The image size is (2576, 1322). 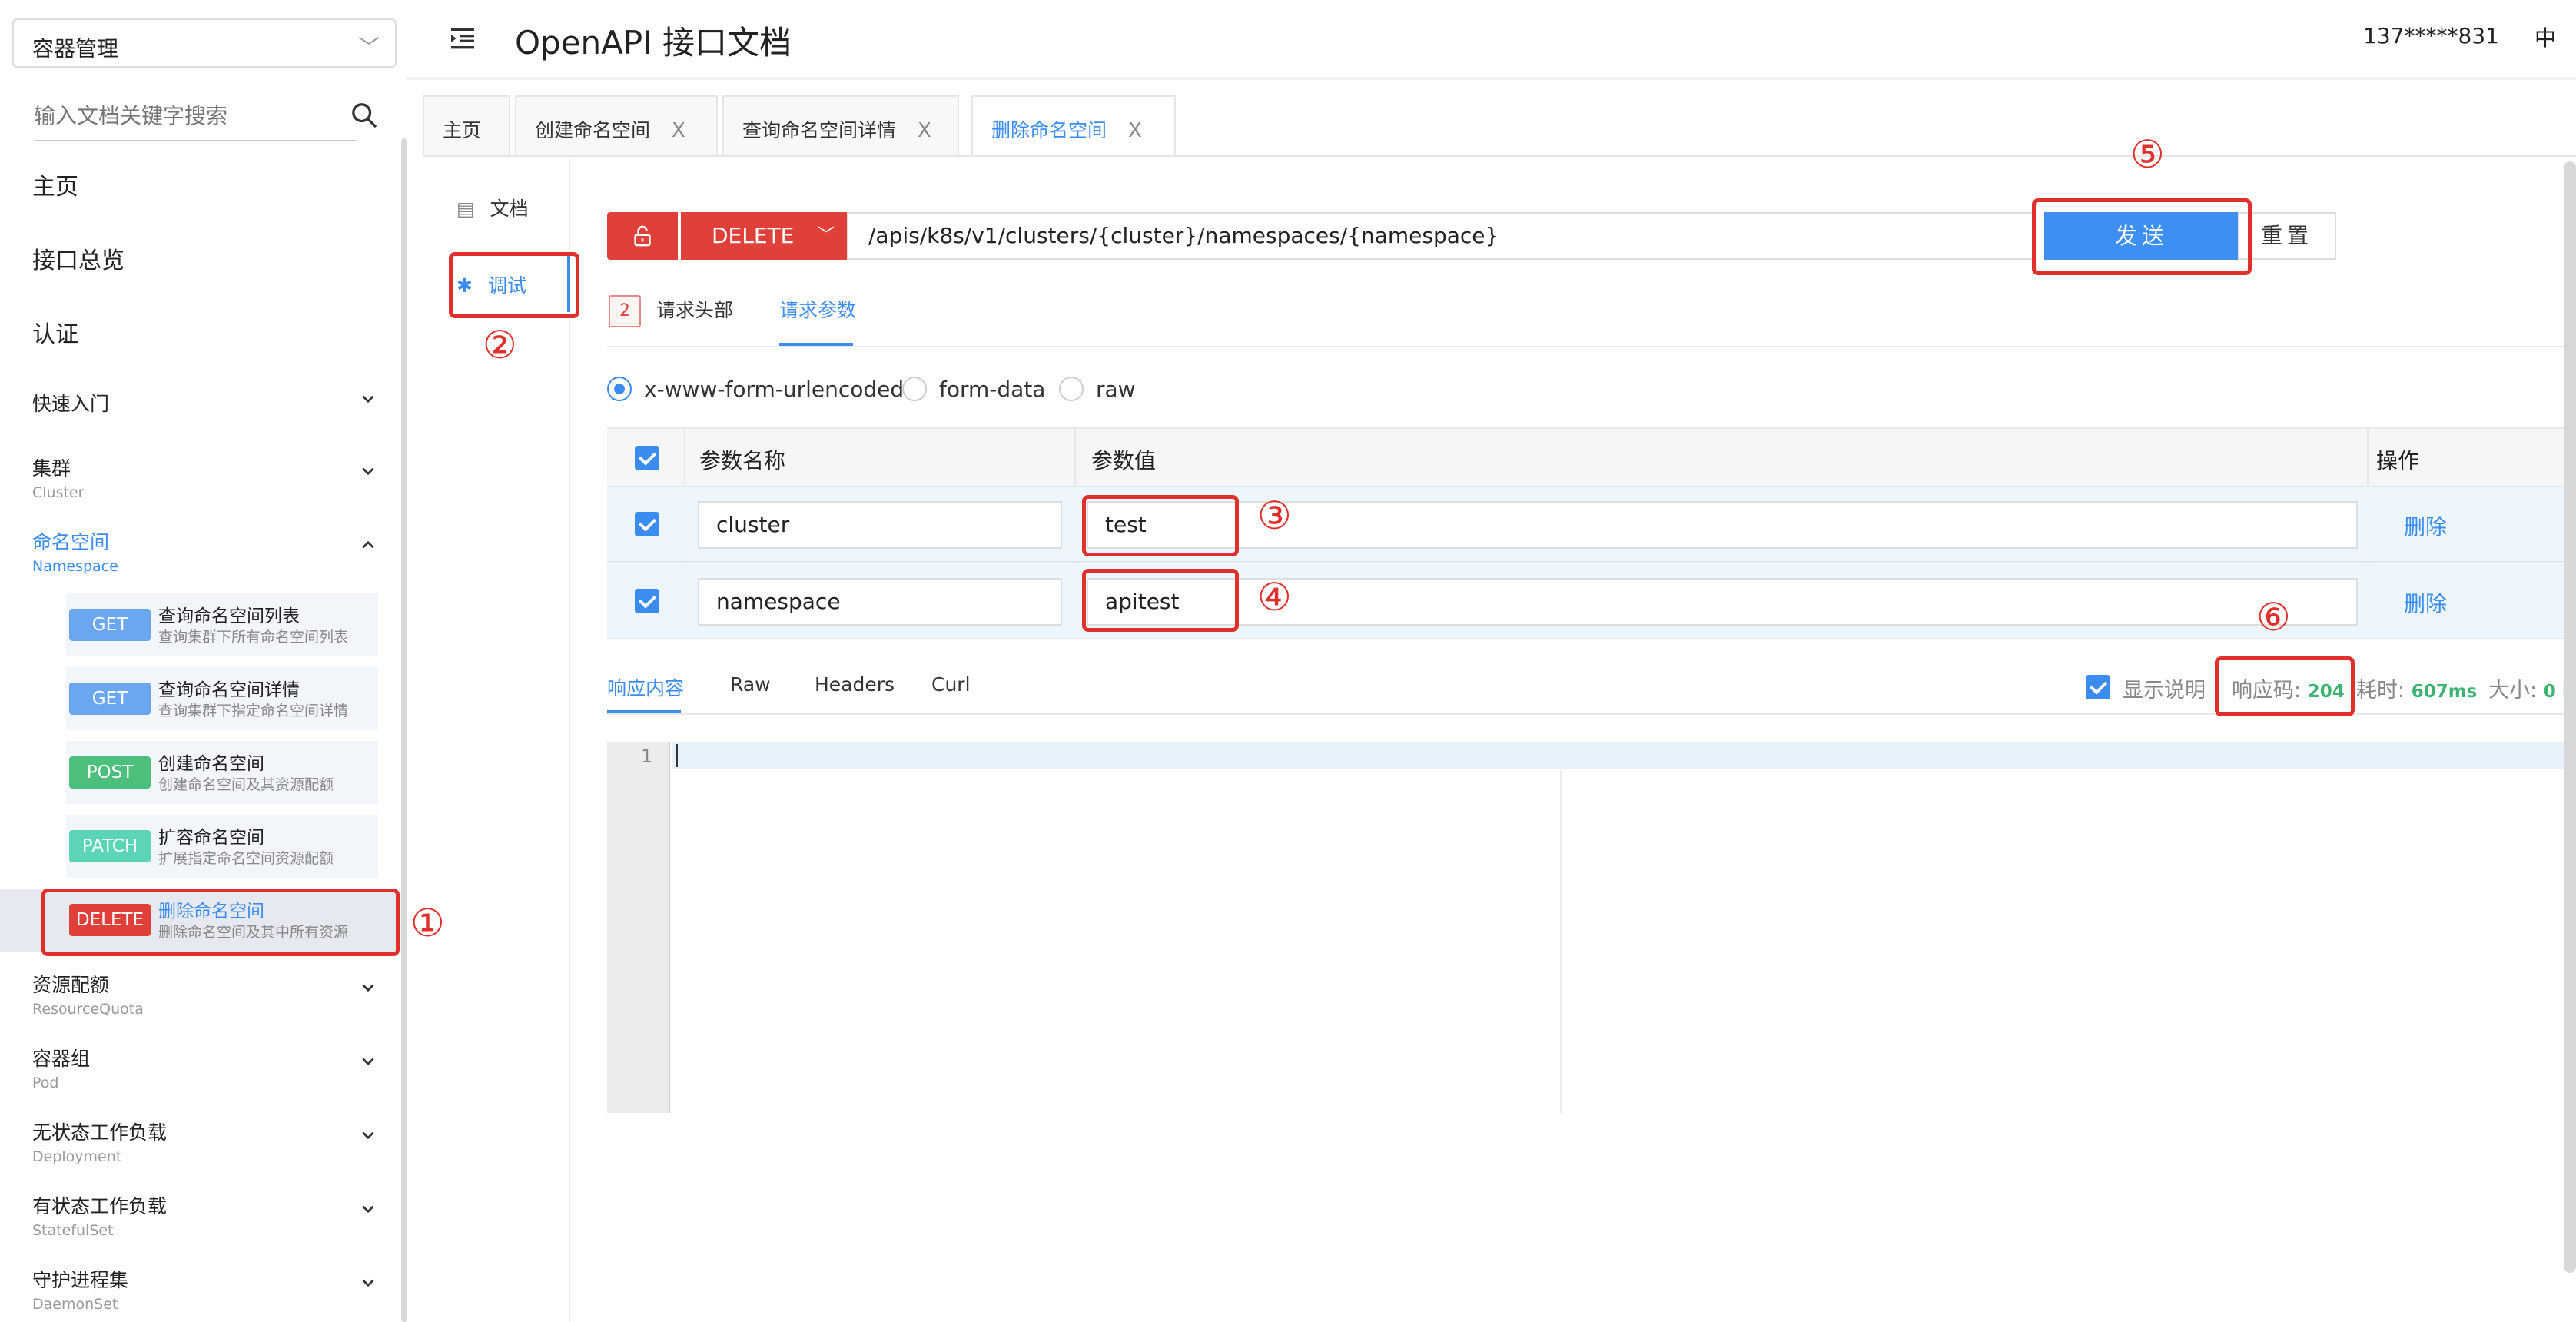 I want to click on nav-group-deployment: 无状态工作负载 Deployment, so click(x=205, y=1142).